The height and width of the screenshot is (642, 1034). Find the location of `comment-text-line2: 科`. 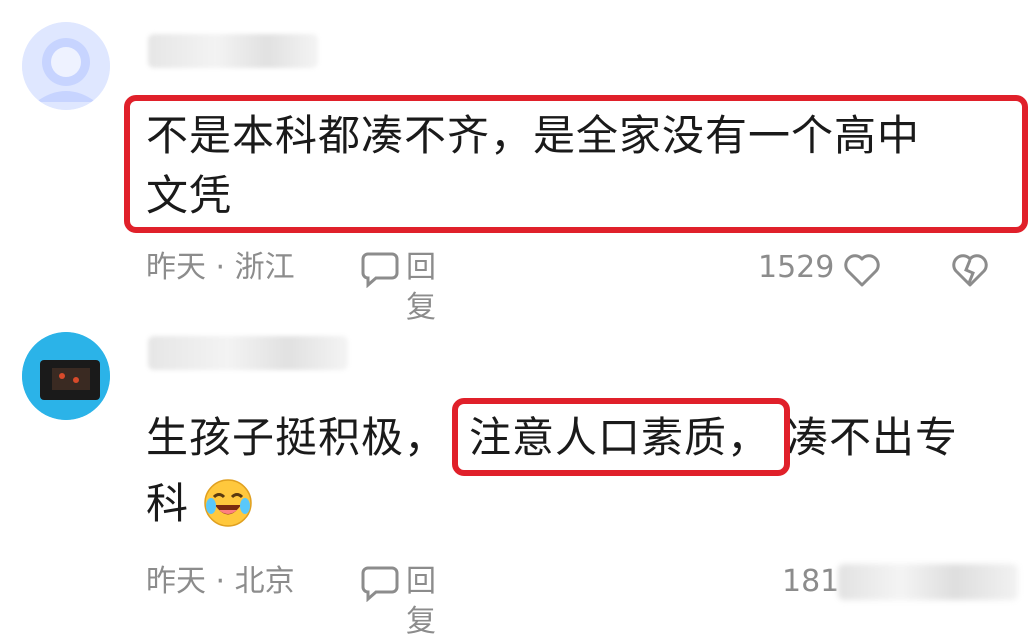

comment-text-line2: 科 is located at coordinates (199, 504).